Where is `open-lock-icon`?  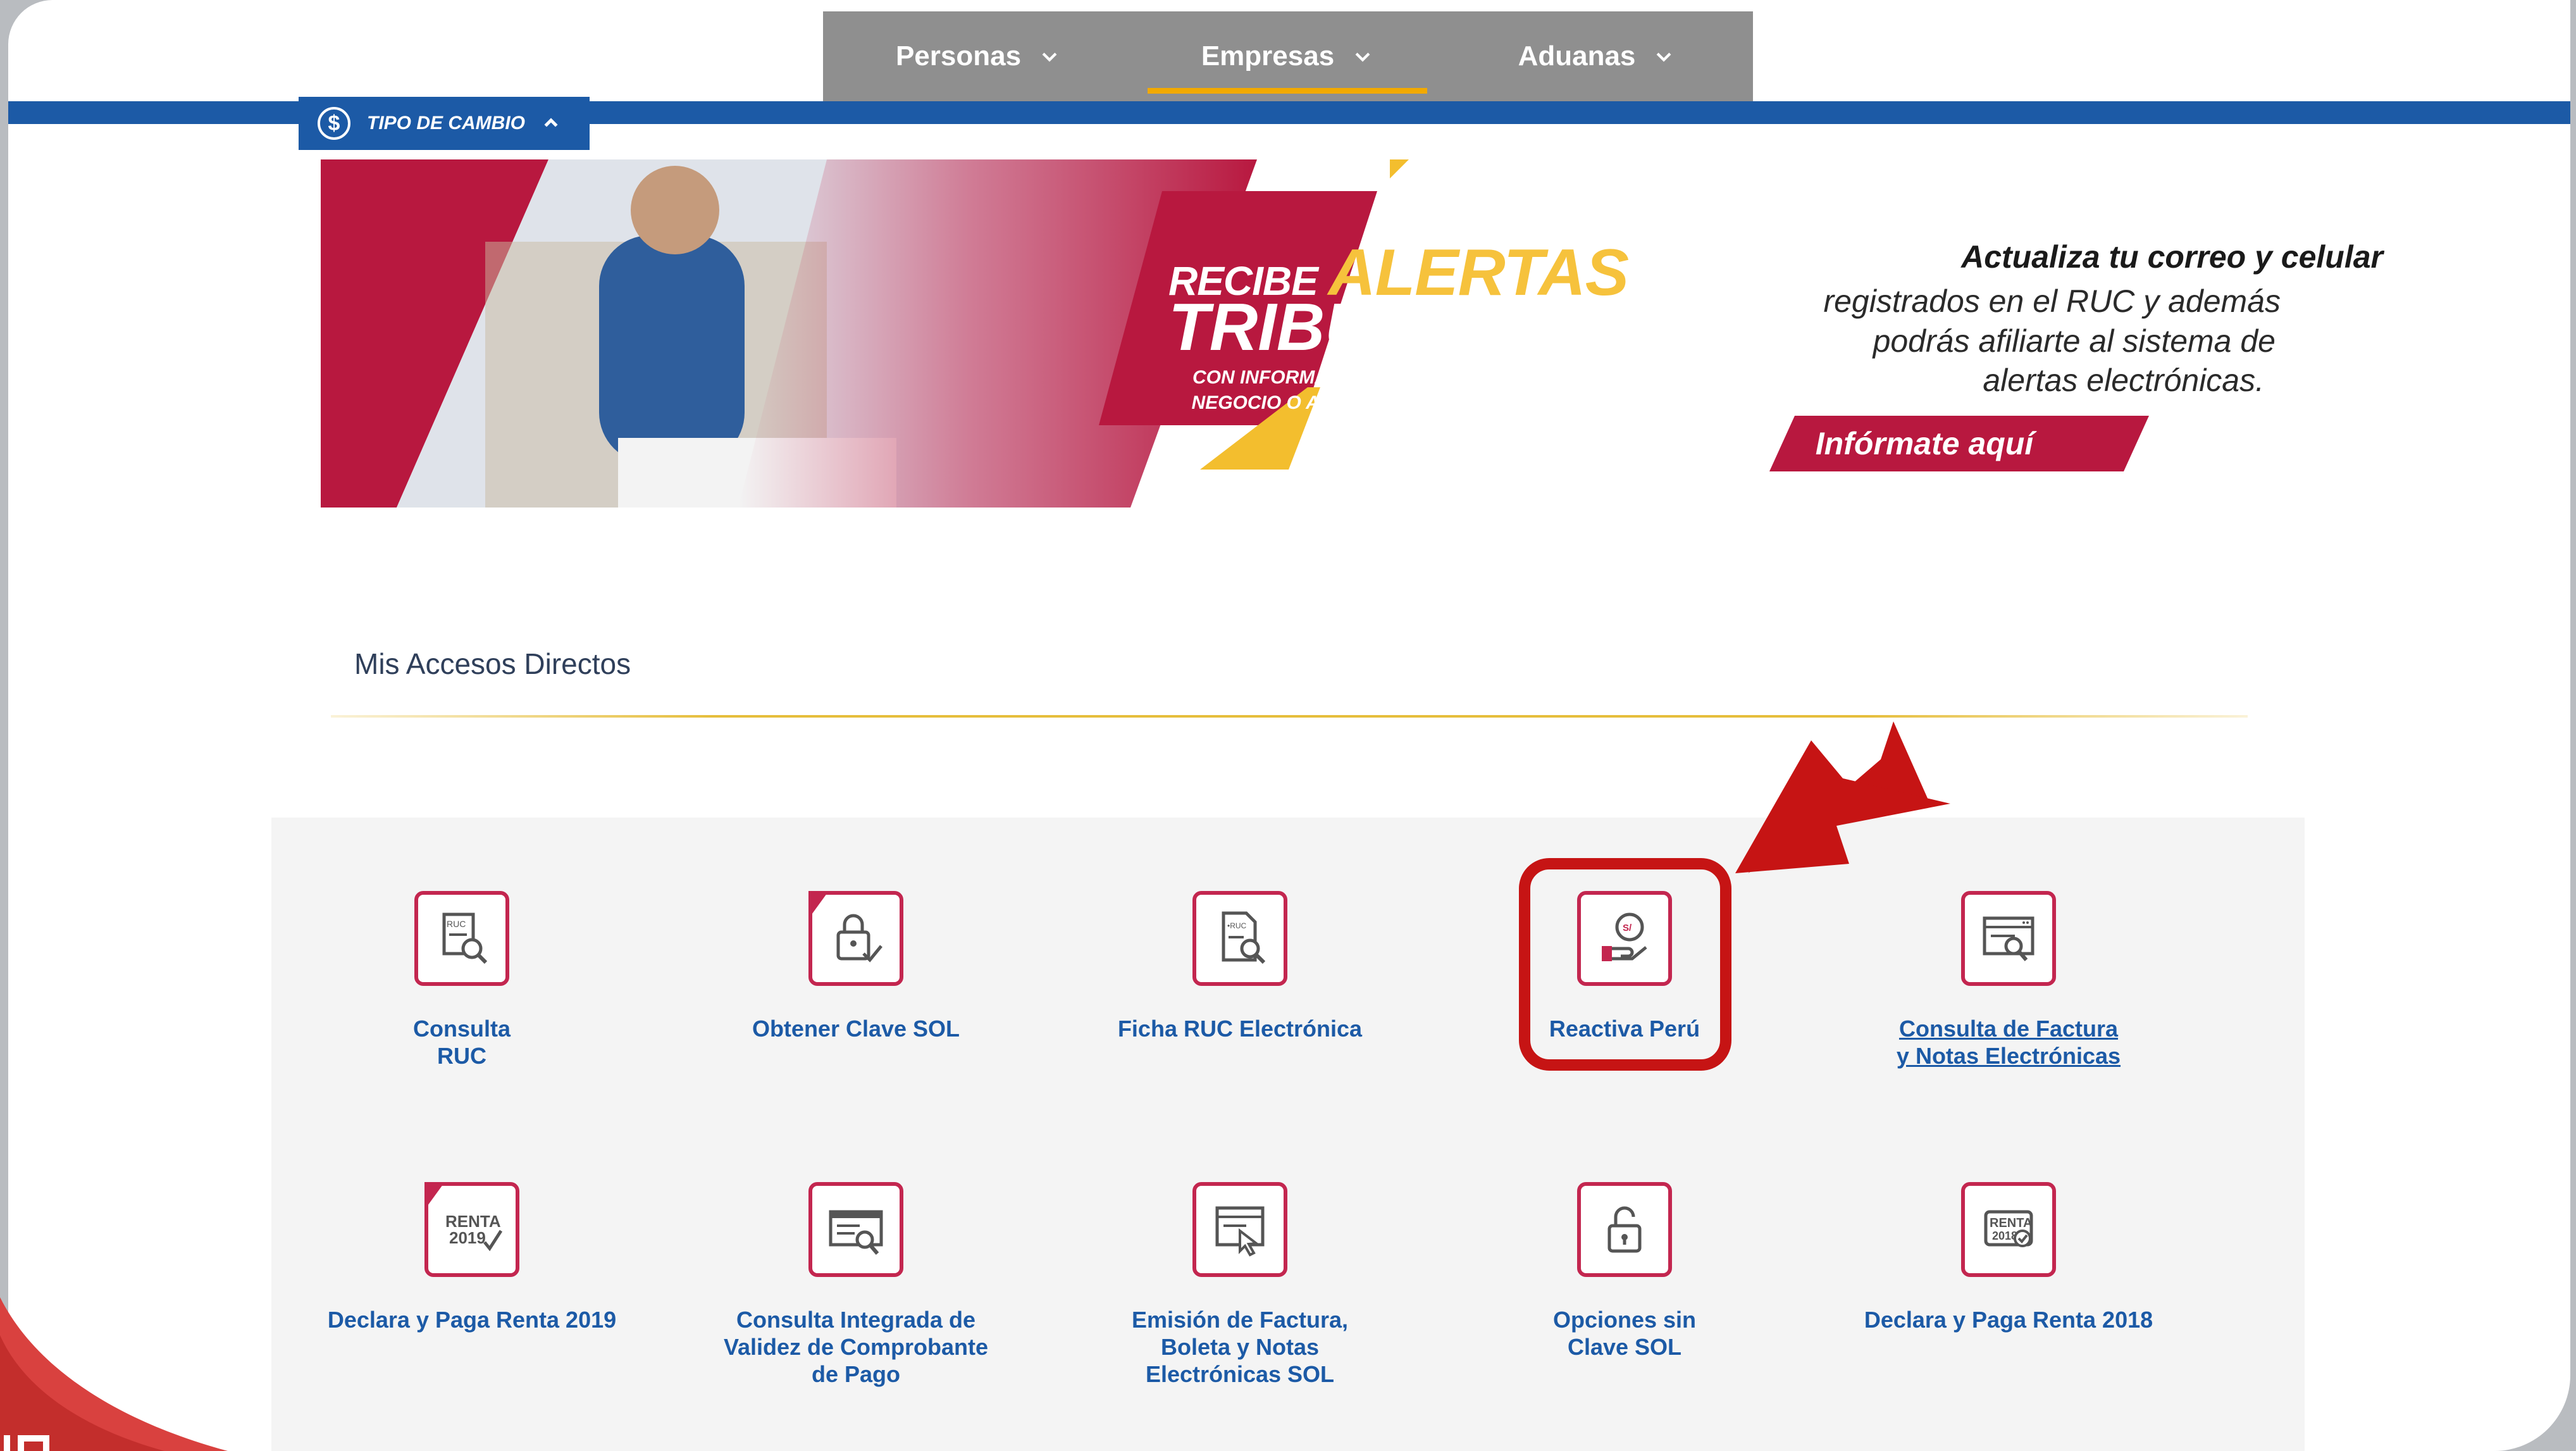
open-lock-icon is located at coordinates (1625, 1229).